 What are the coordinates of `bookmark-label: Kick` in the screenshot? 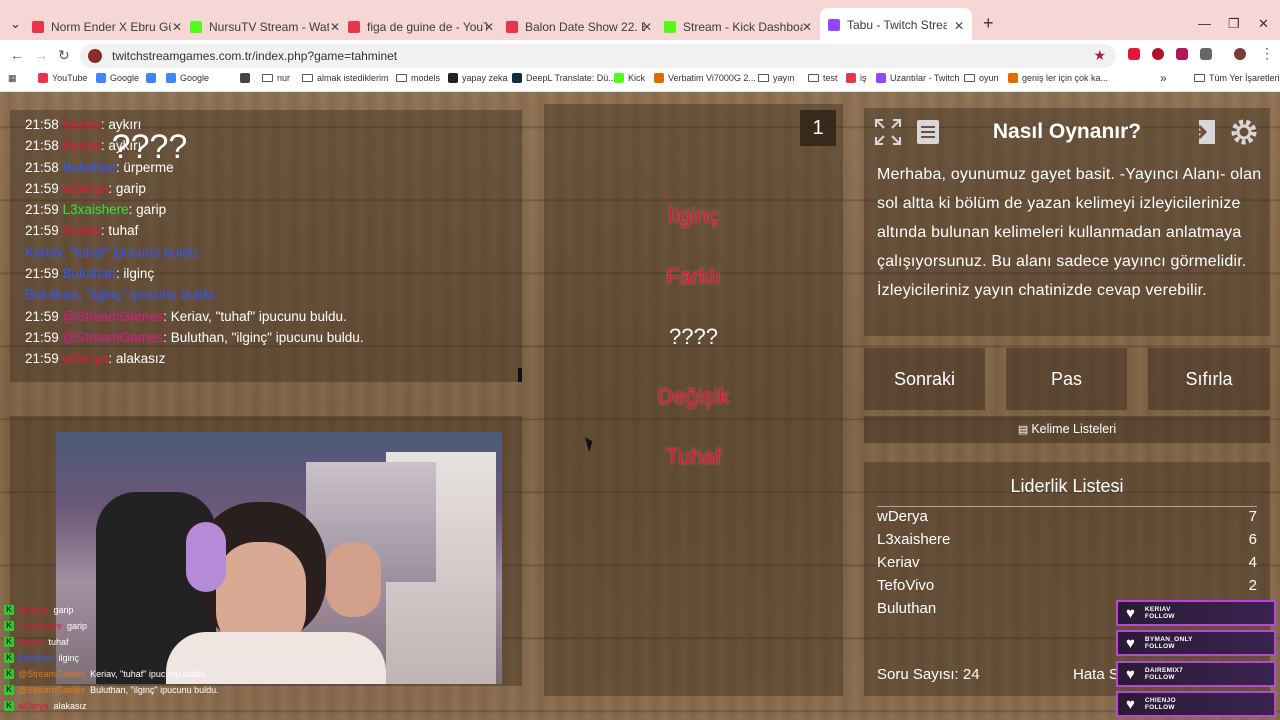 It's located at (637, 78).